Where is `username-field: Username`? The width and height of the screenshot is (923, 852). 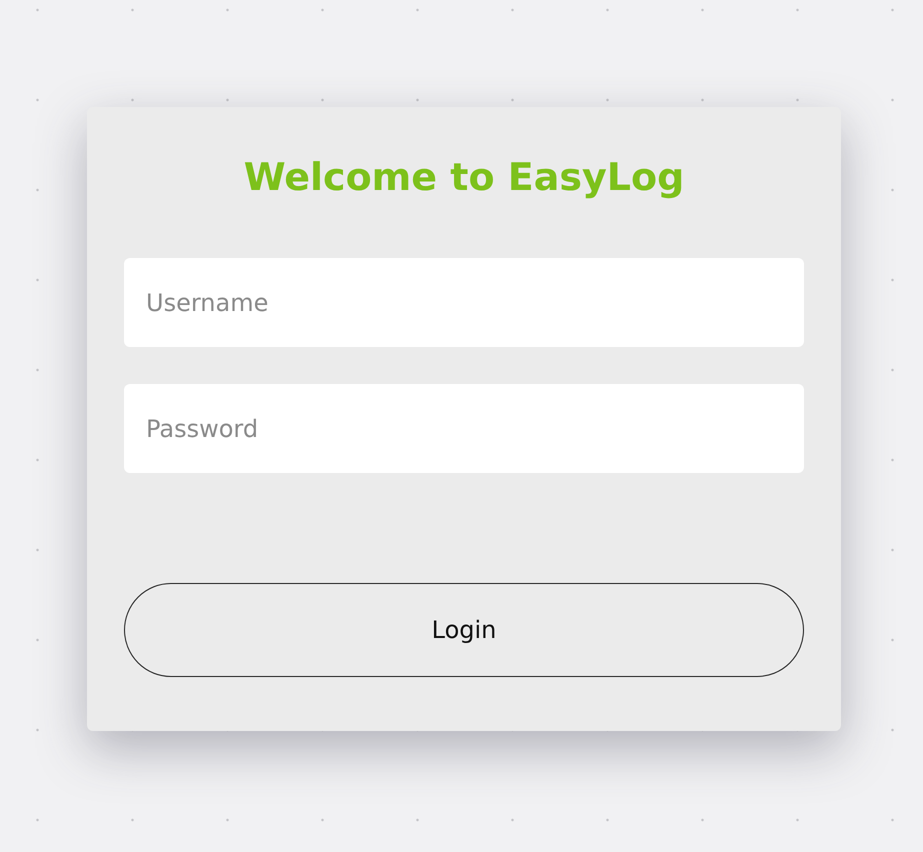 username-field: Username is located at coordinates (464, 303).